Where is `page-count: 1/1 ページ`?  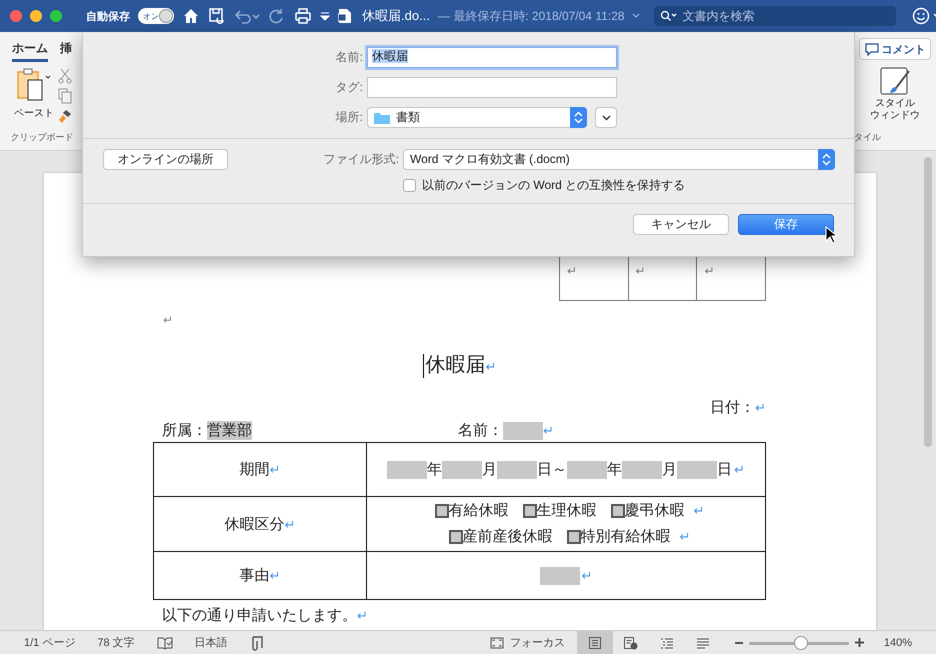 page-count: 1/1 ページ is located at coordinates (50, 643).